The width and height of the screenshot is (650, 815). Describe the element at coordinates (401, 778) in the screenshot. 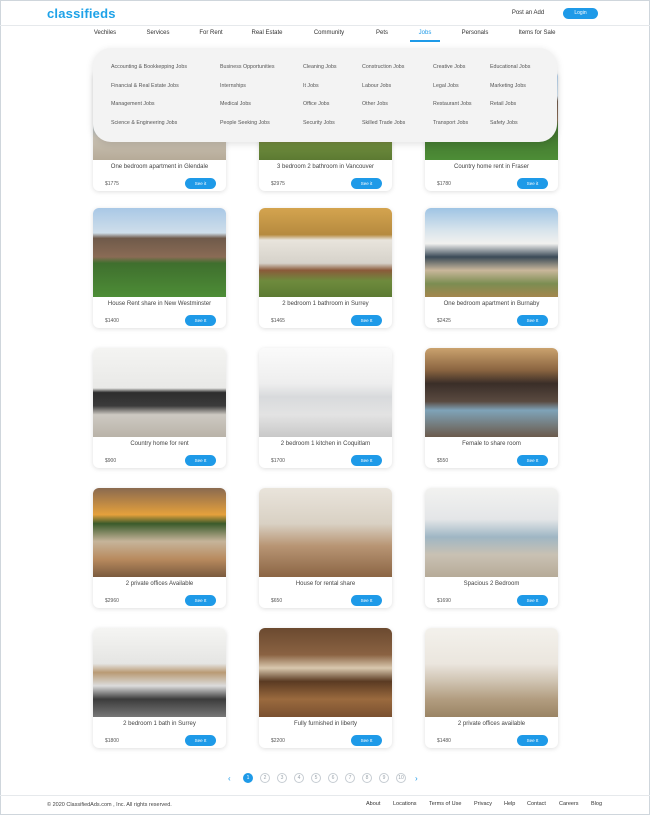

I see `page-button-10: 10` at that location.